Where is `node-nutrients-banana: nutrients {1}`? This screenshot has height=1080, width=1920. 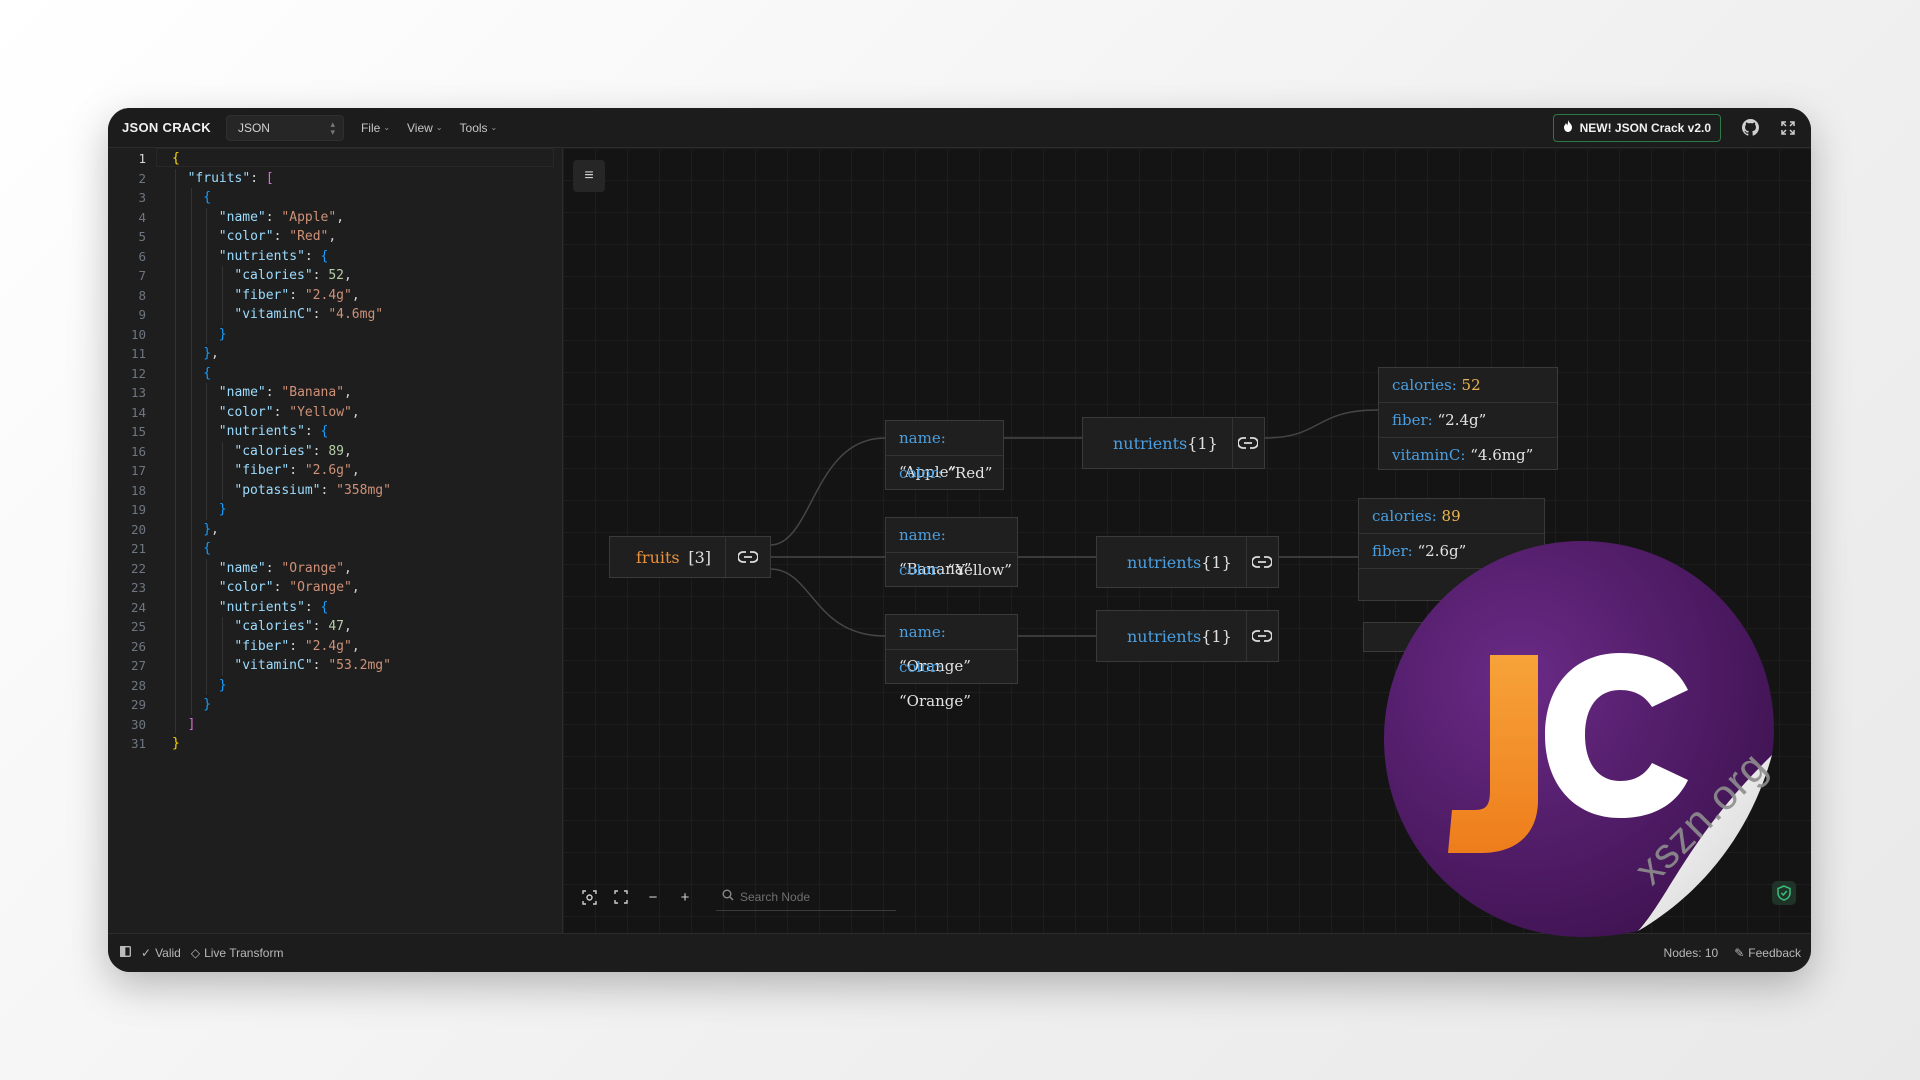
node-nutrients-banana: nutrients {1} is located at coordinates (1187, 562).